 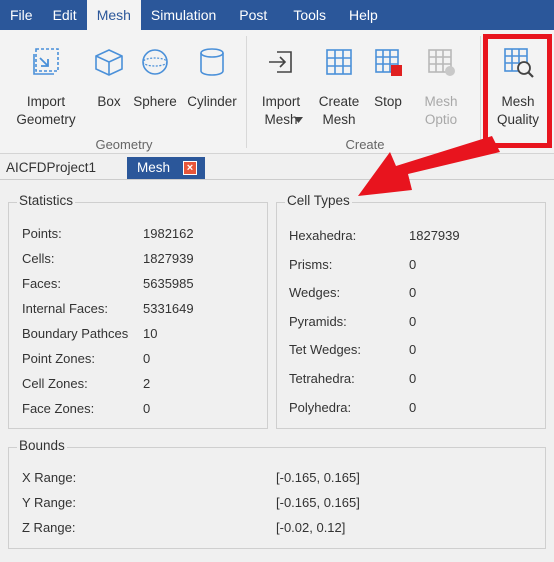 What do you see at coordinates (363, 15) in the screenshot?
I see `menu-help: Help` at bounding box center [363, 15].